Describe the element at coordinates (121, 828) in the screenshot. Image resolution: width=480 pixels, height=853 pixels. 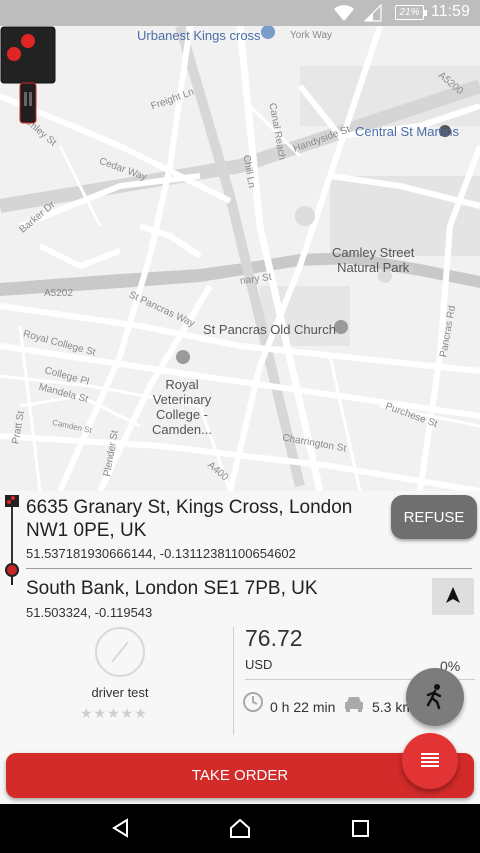
I see `back-icon` at that location.